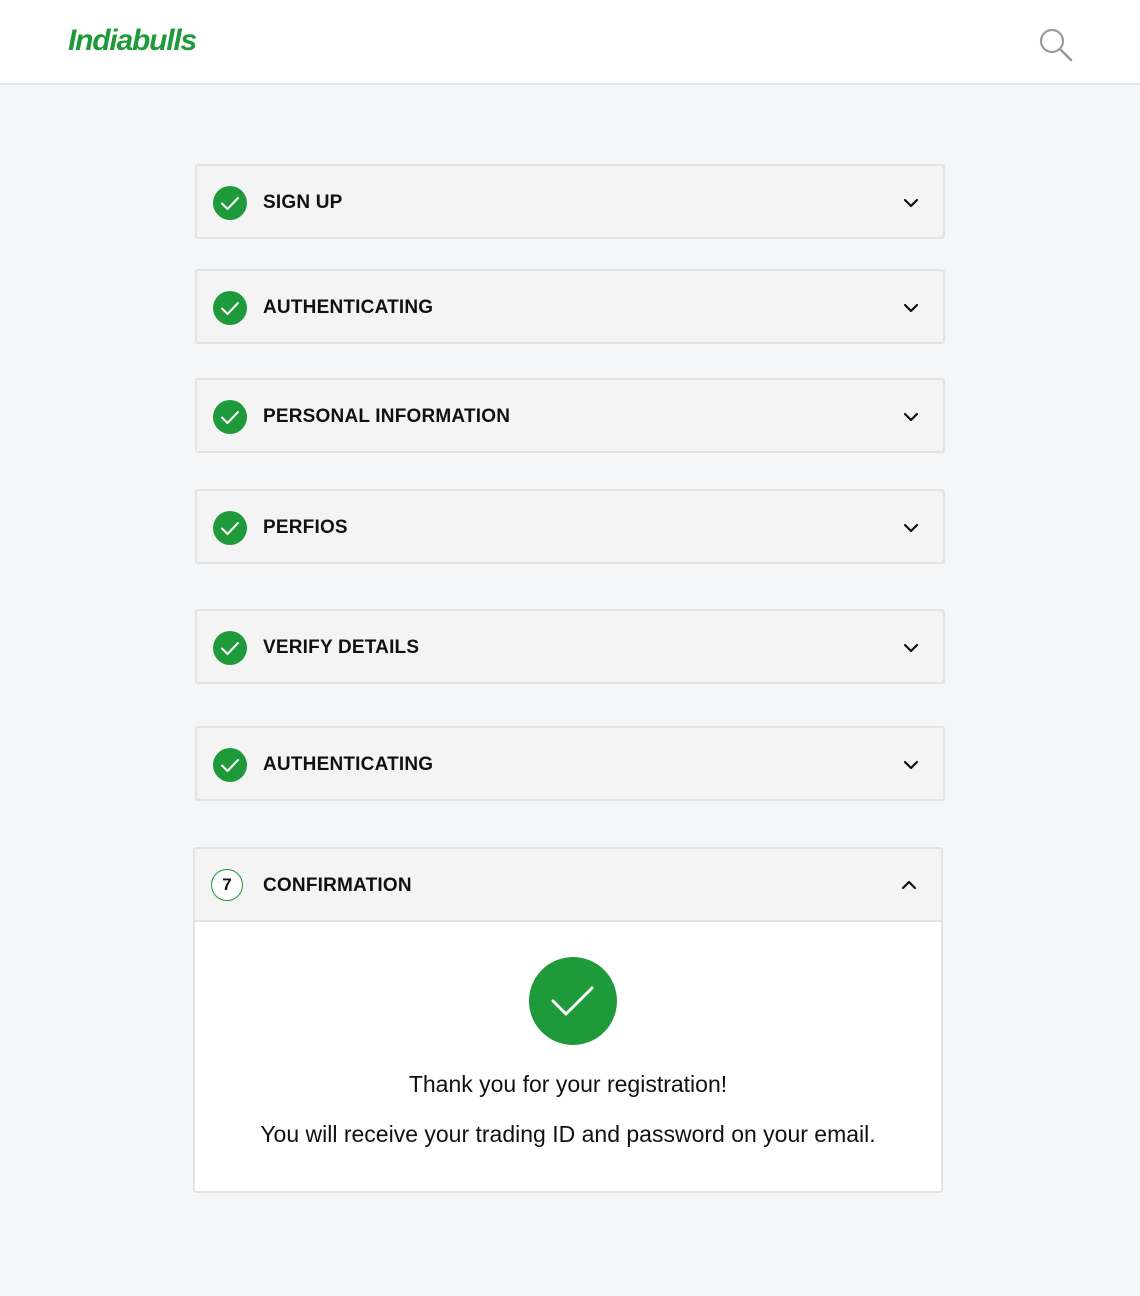  What do you see at coordinates (227, 885) in the screenshot?
I see `step-number-badge: 7` at bounding box center [227, 885].